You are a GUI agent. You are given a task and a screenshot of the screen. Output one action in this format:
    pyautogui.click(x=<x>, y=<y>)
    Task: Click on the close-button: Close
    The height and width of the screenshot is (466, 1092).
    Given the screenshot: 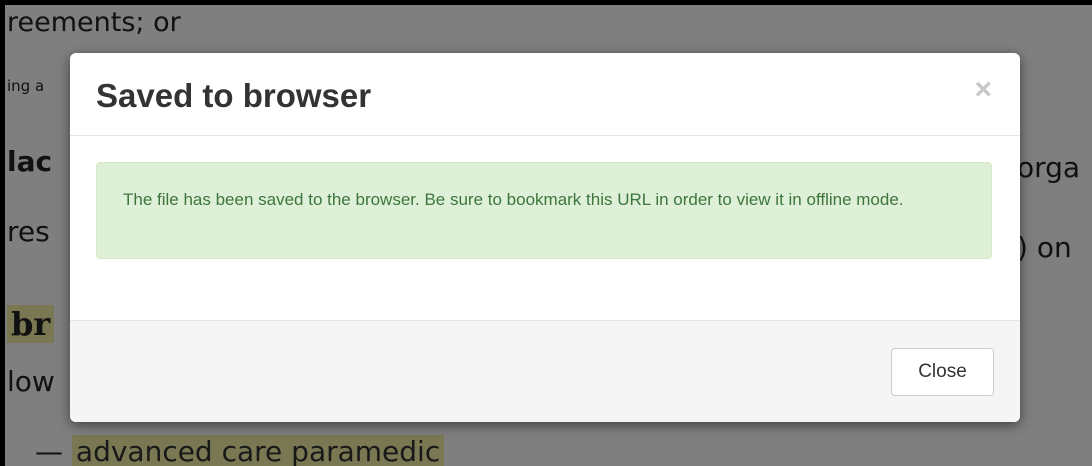 What is the action you would take?
    pyautogui.click(x=942, y=372)
    